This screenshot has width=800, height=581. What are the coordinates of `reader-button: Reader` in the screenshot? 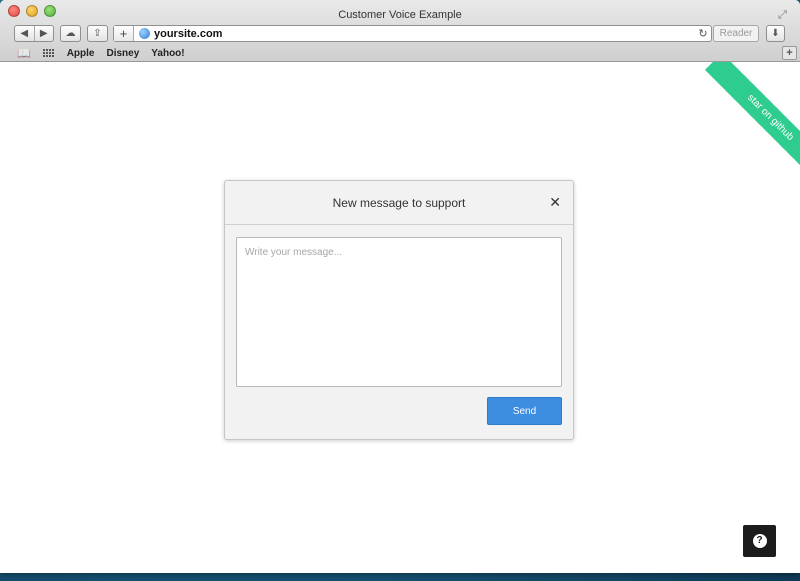 It's located at (736, 33).